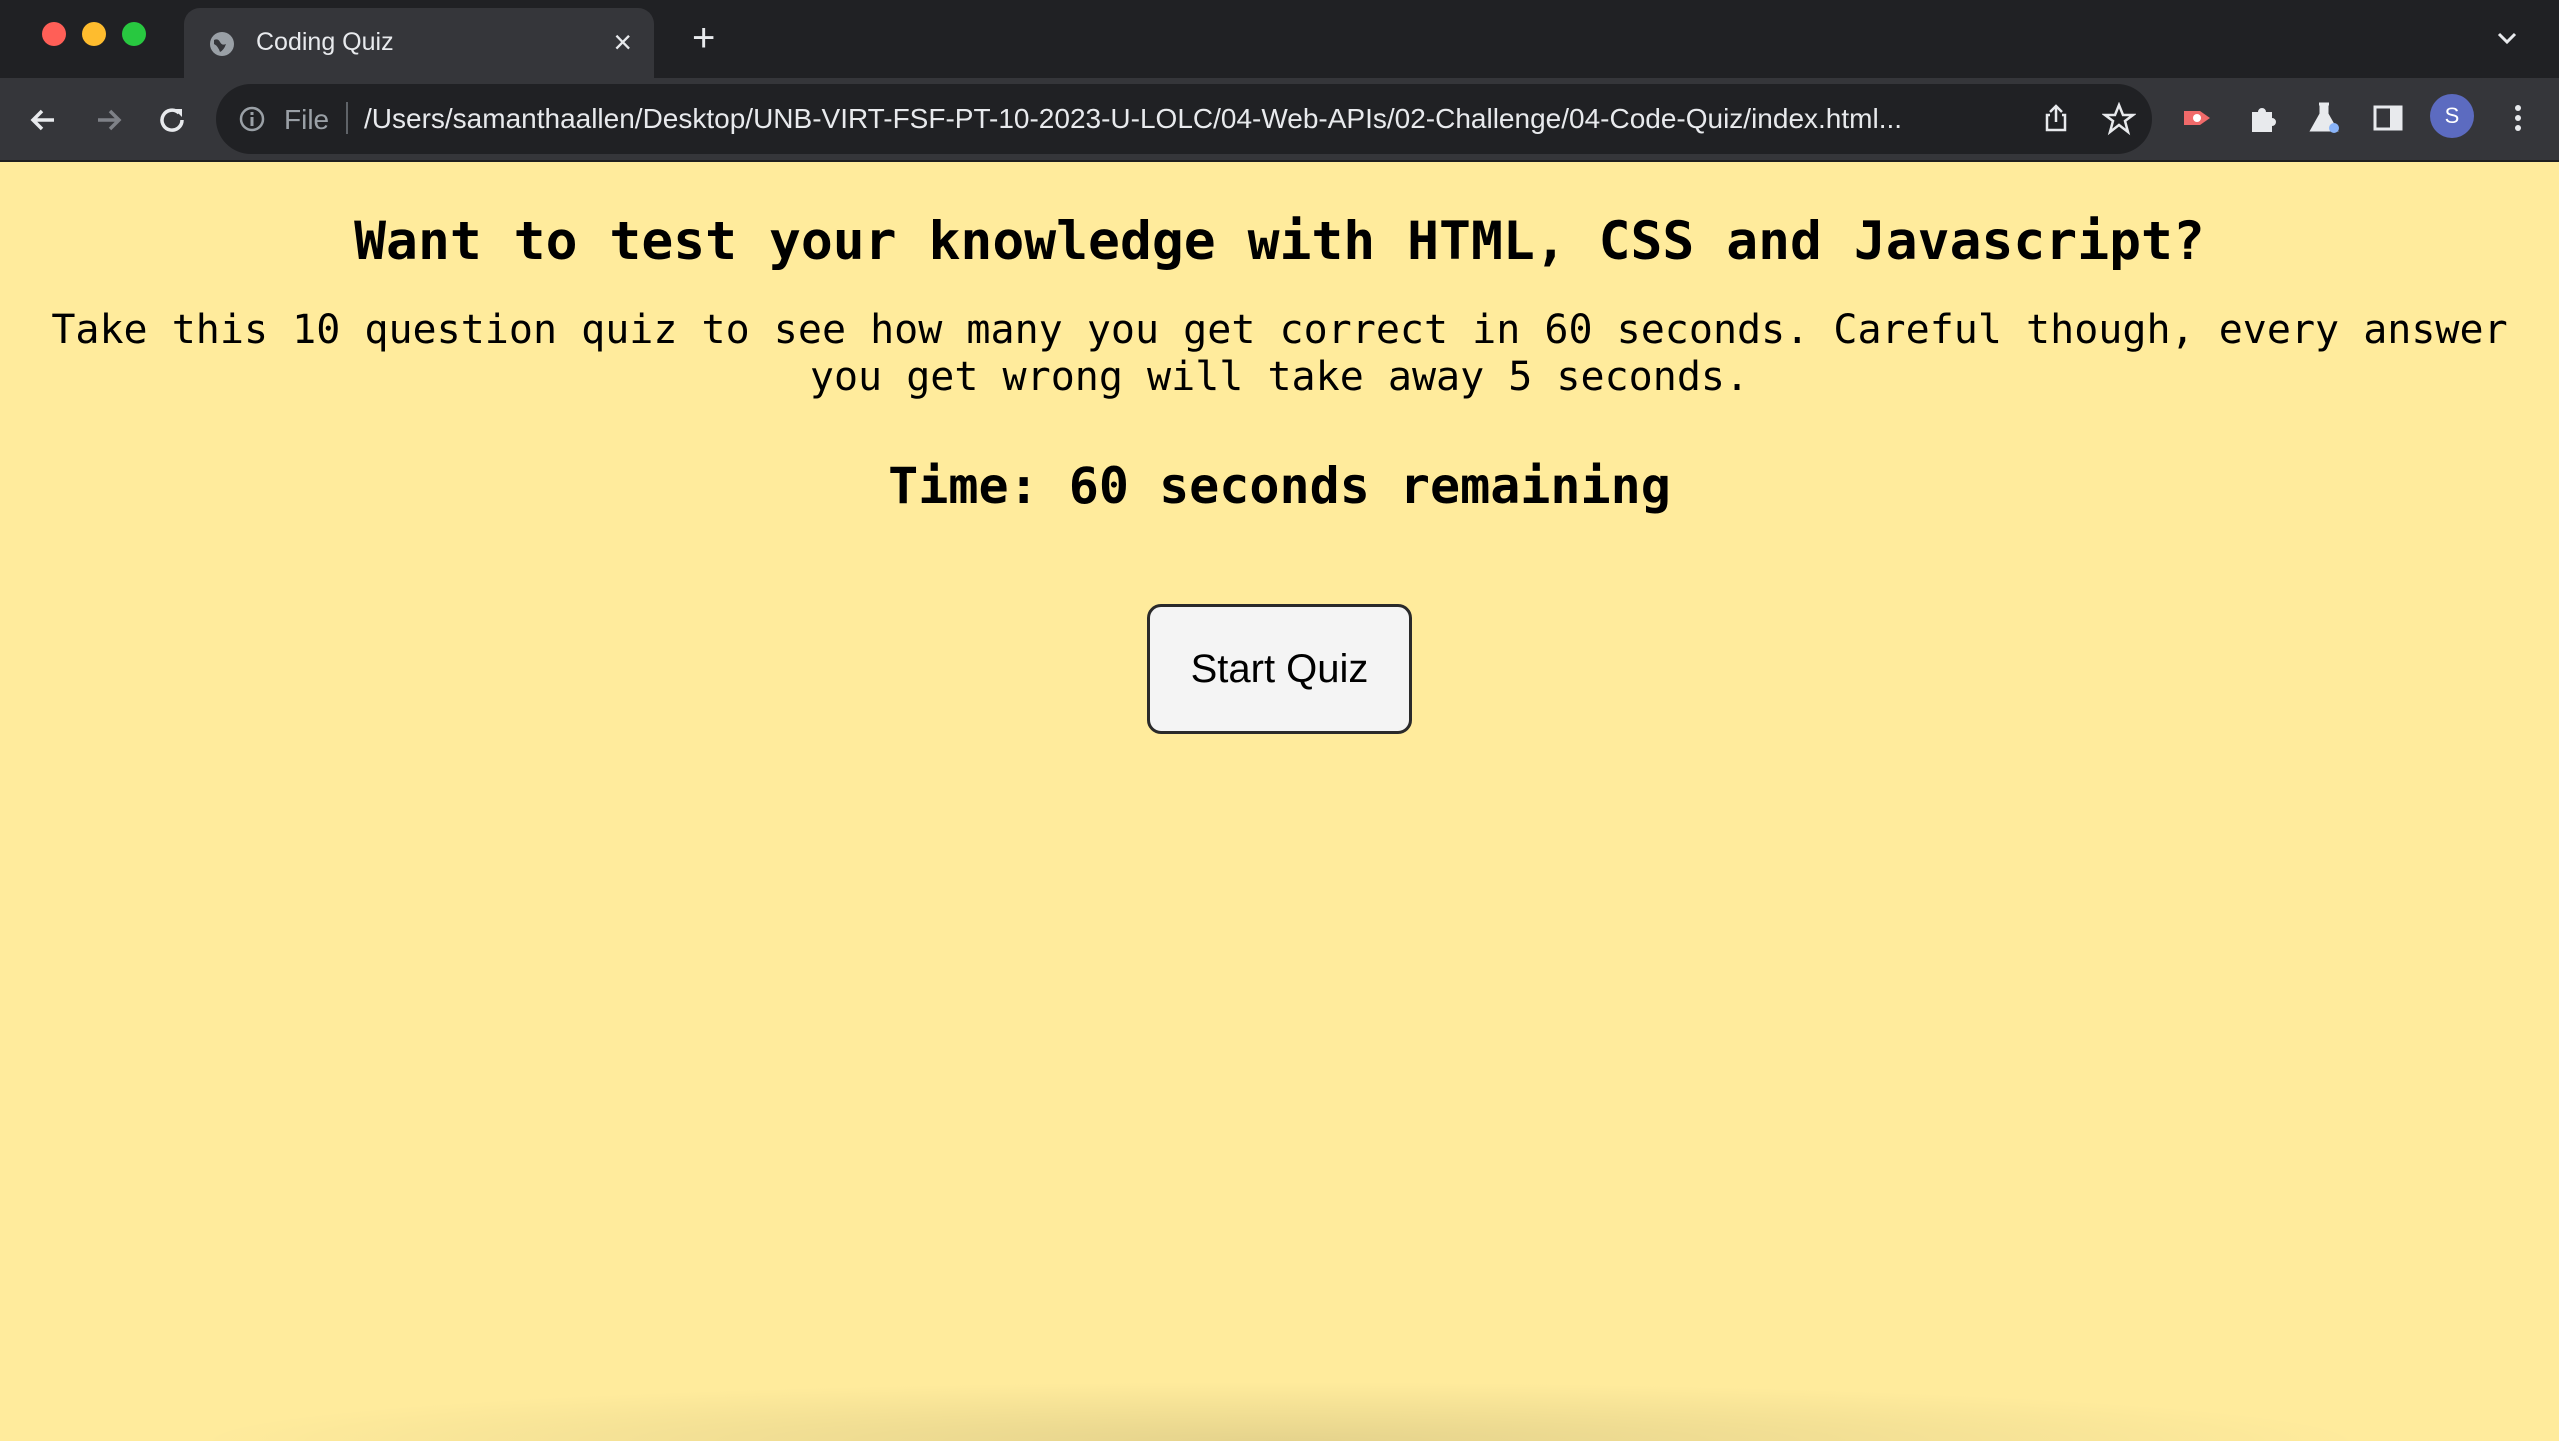 Image resolution: width=2559 pixels, height=1441 pixels. I want to click on url-scheme-label: File, so click(307, 119).